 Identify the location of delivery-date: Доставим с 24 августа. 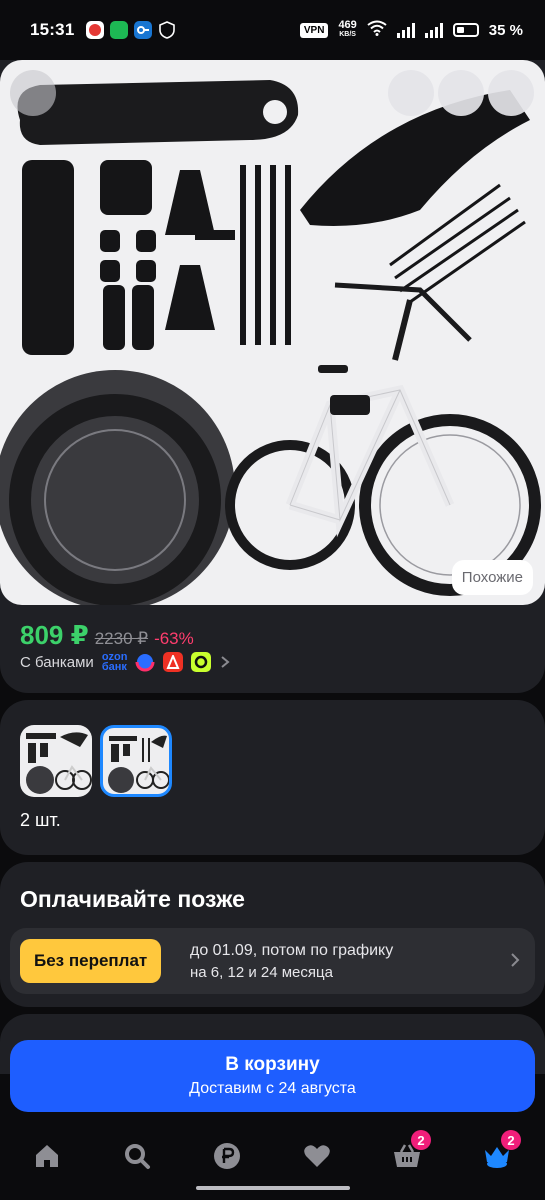
(272, 1088).